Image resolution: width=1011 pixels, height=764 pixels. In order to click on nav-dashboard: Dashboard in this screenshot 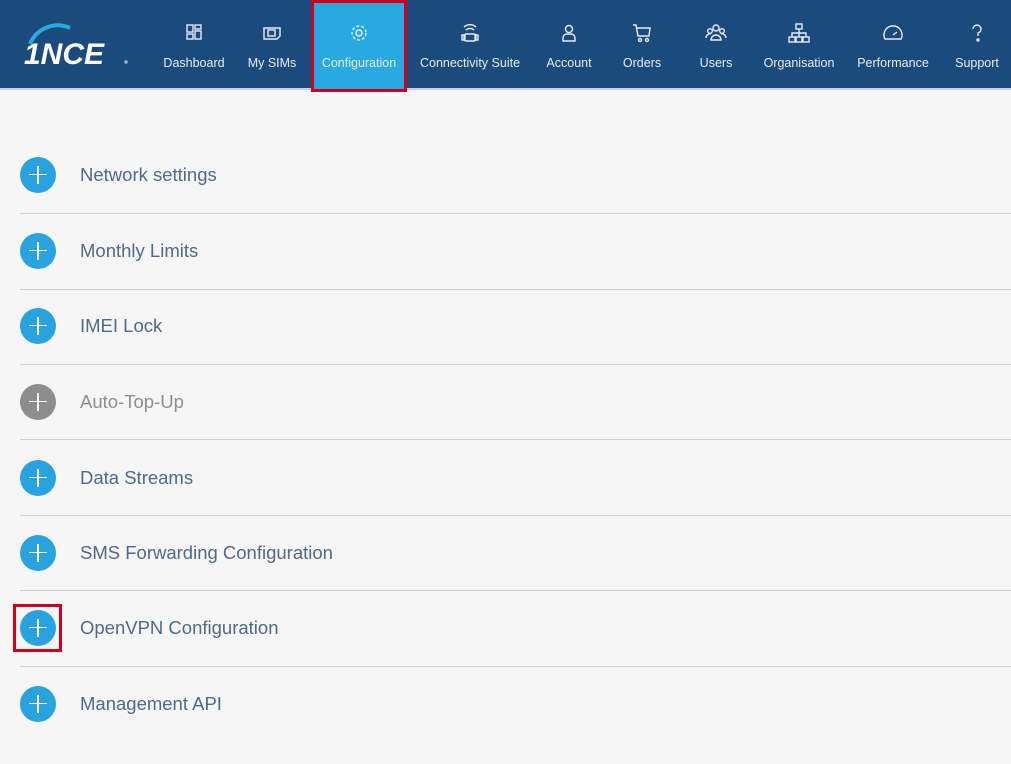, I will do `click(194, 44)`.